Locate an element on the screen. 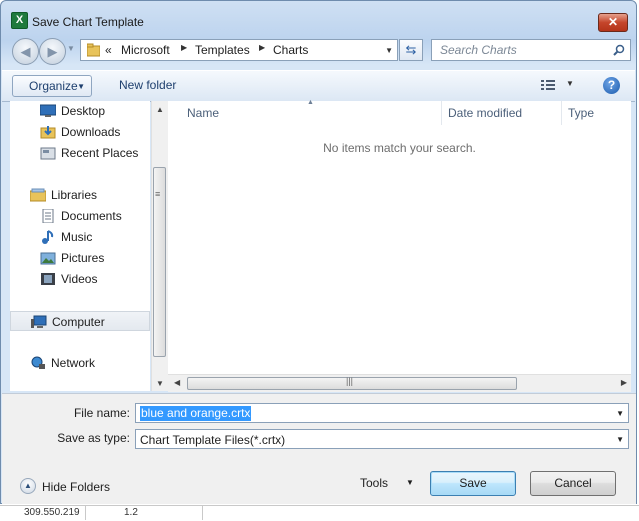 The image size is (639, 521). nav-item-recent-places: Recent Places is located at coordinates (80, 153).